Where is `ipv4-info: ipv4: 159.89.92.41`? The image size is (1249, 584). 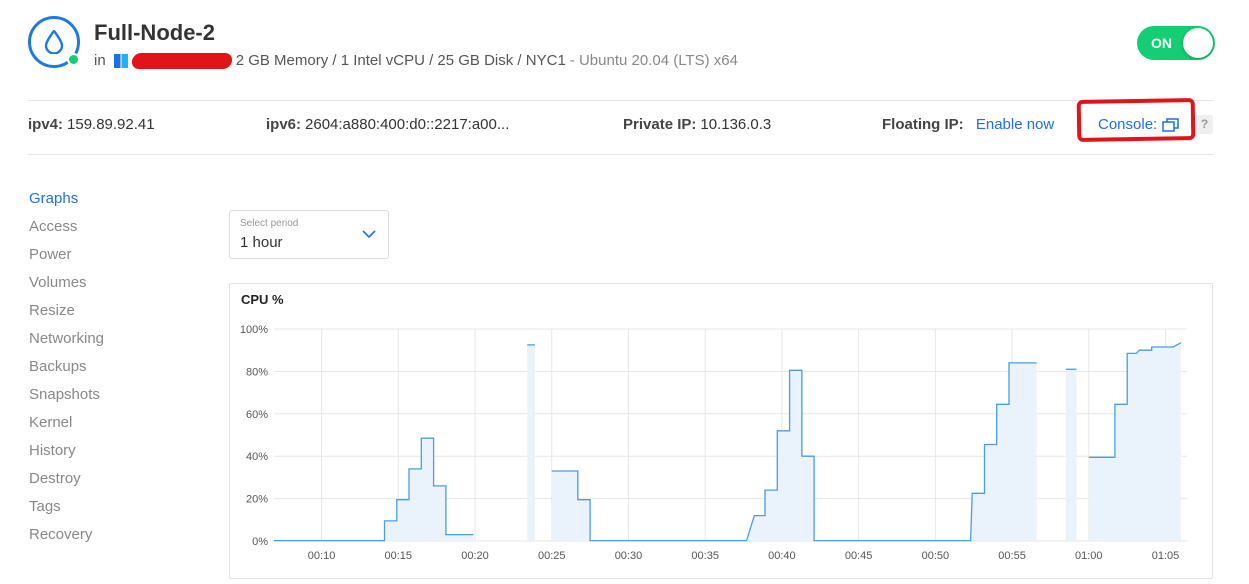
ipv4-info: ipv4: 159.89.92.41 is located at coordinates (91, 124).